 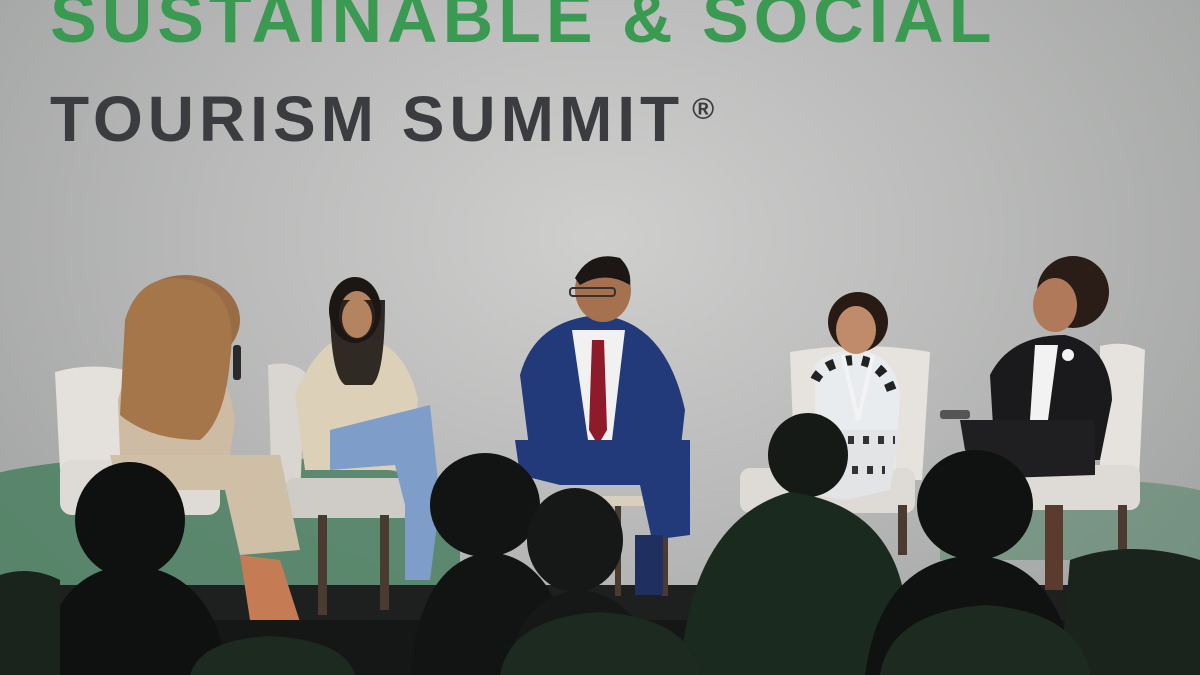 I want to click on microphone-icon, so click(x=237, y=362).